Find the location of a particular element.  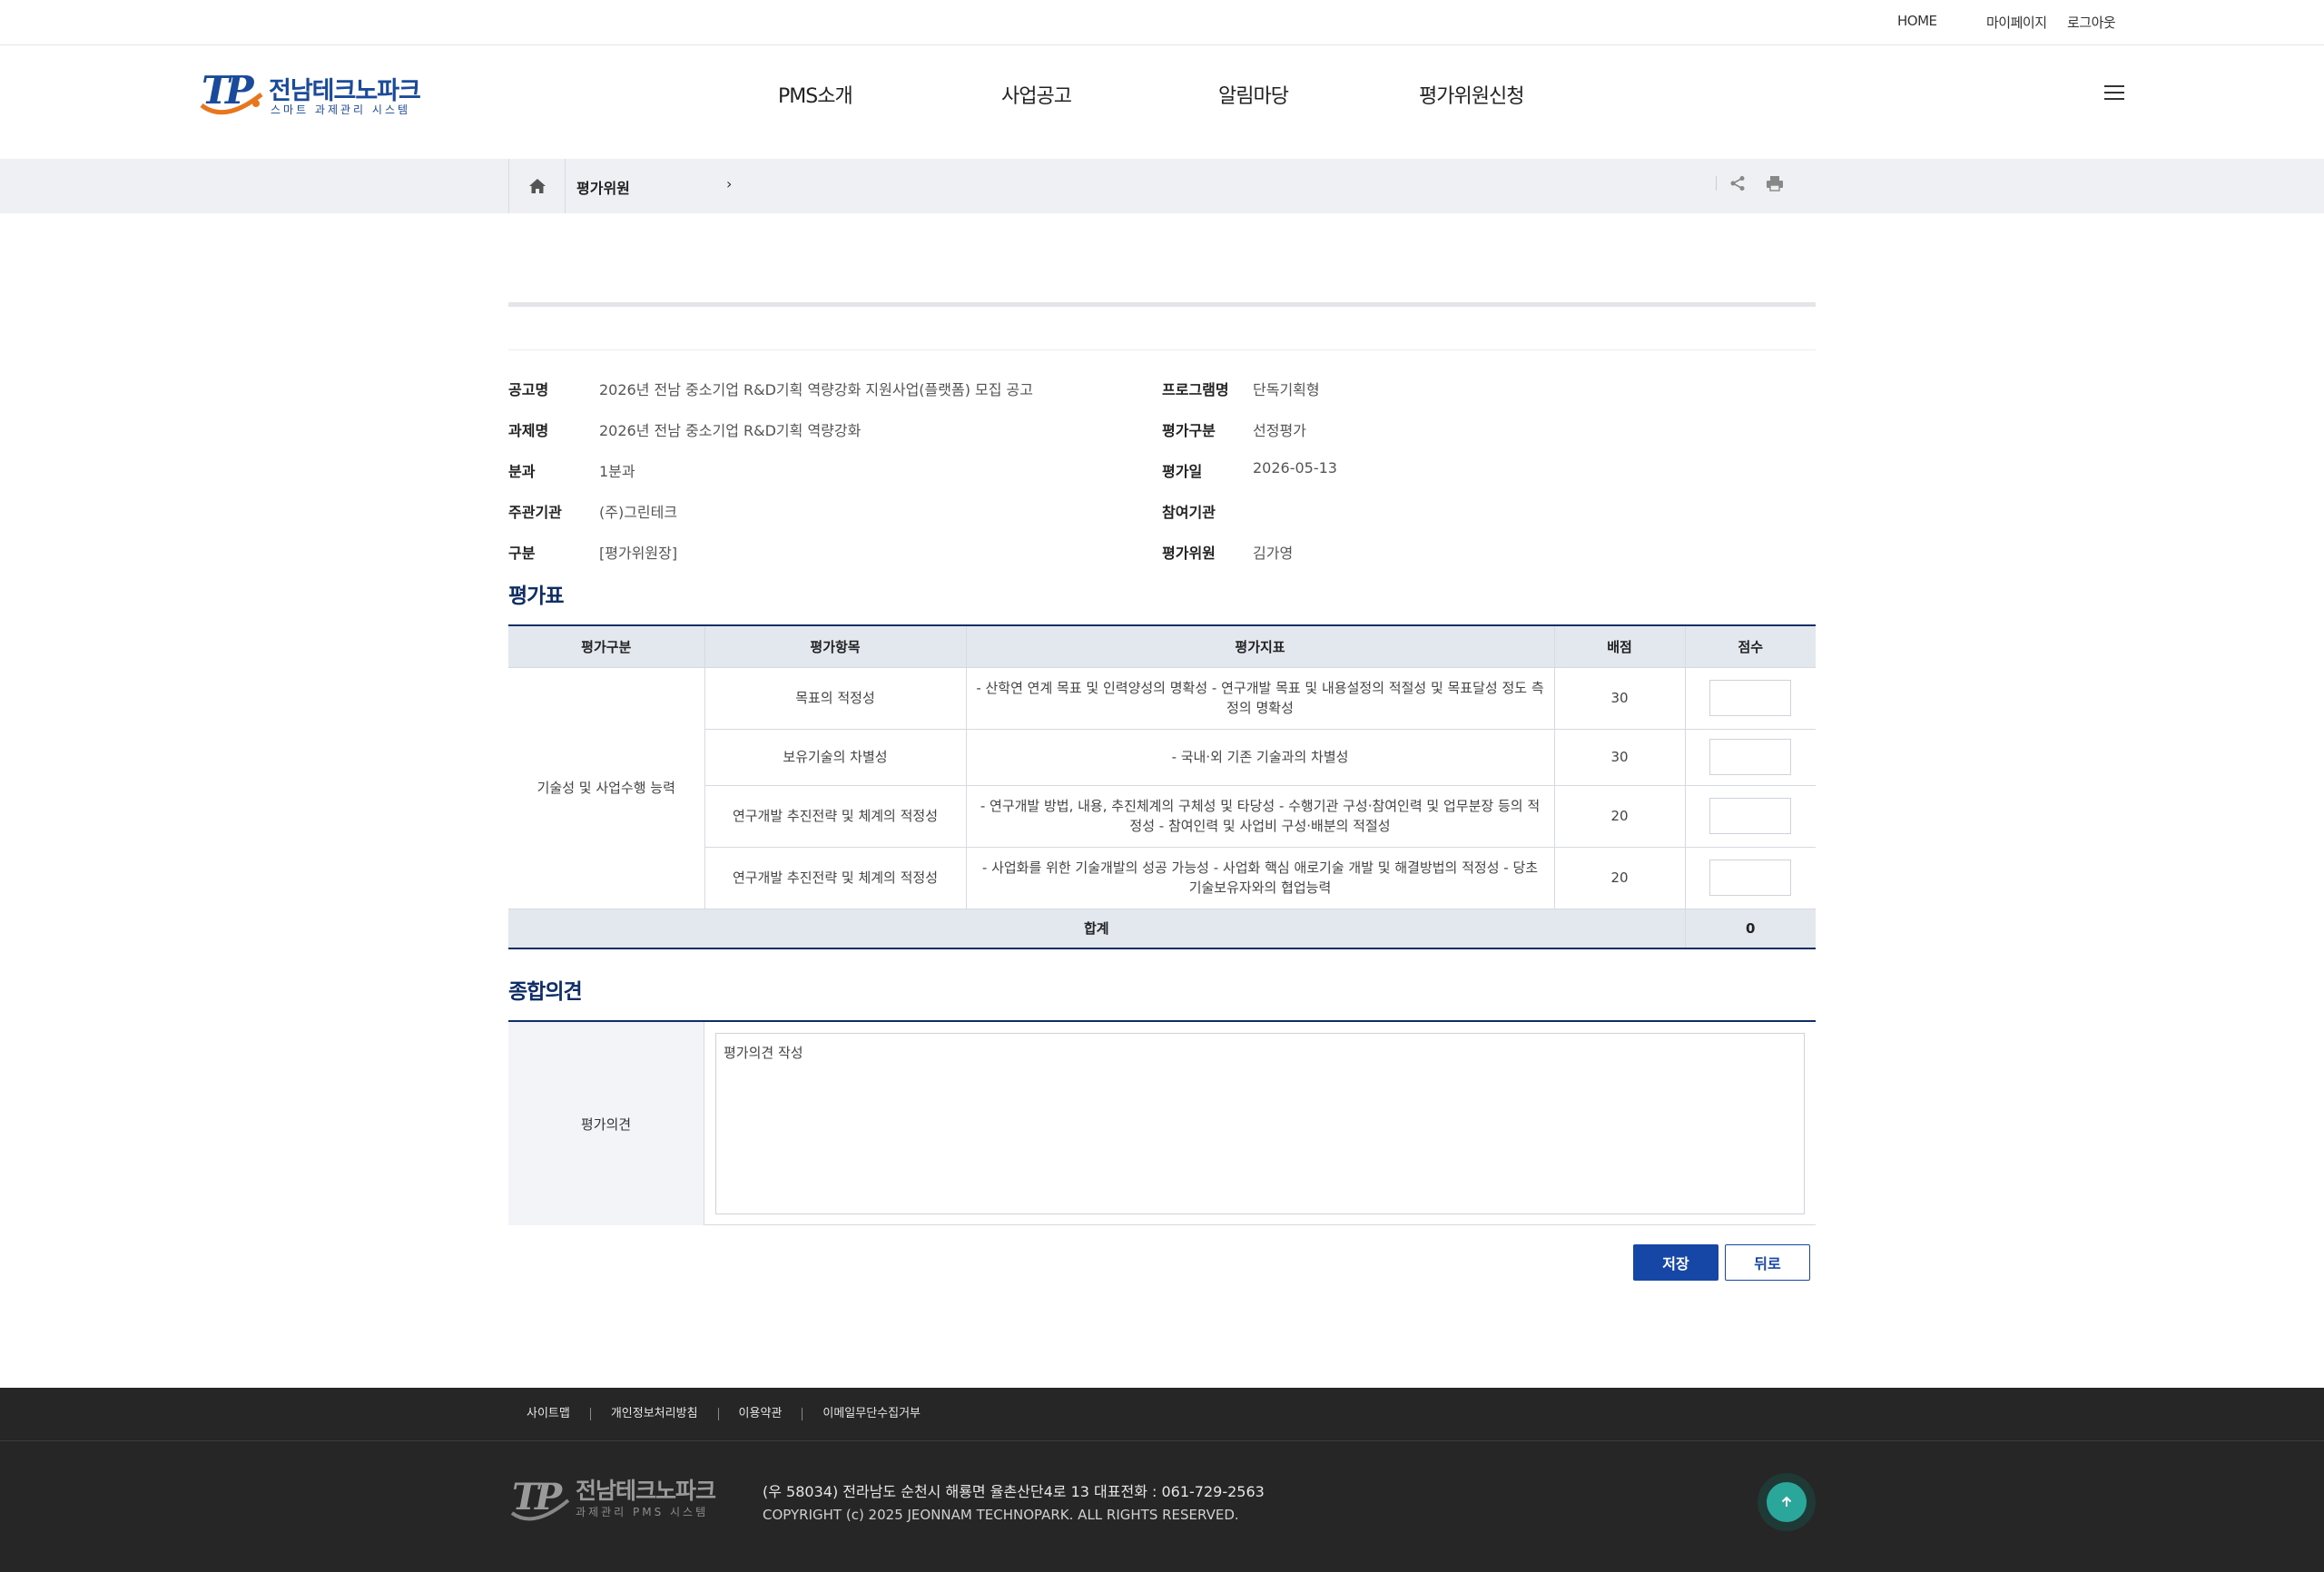

sum-value: 0 is located at coordinates (1750, 928).